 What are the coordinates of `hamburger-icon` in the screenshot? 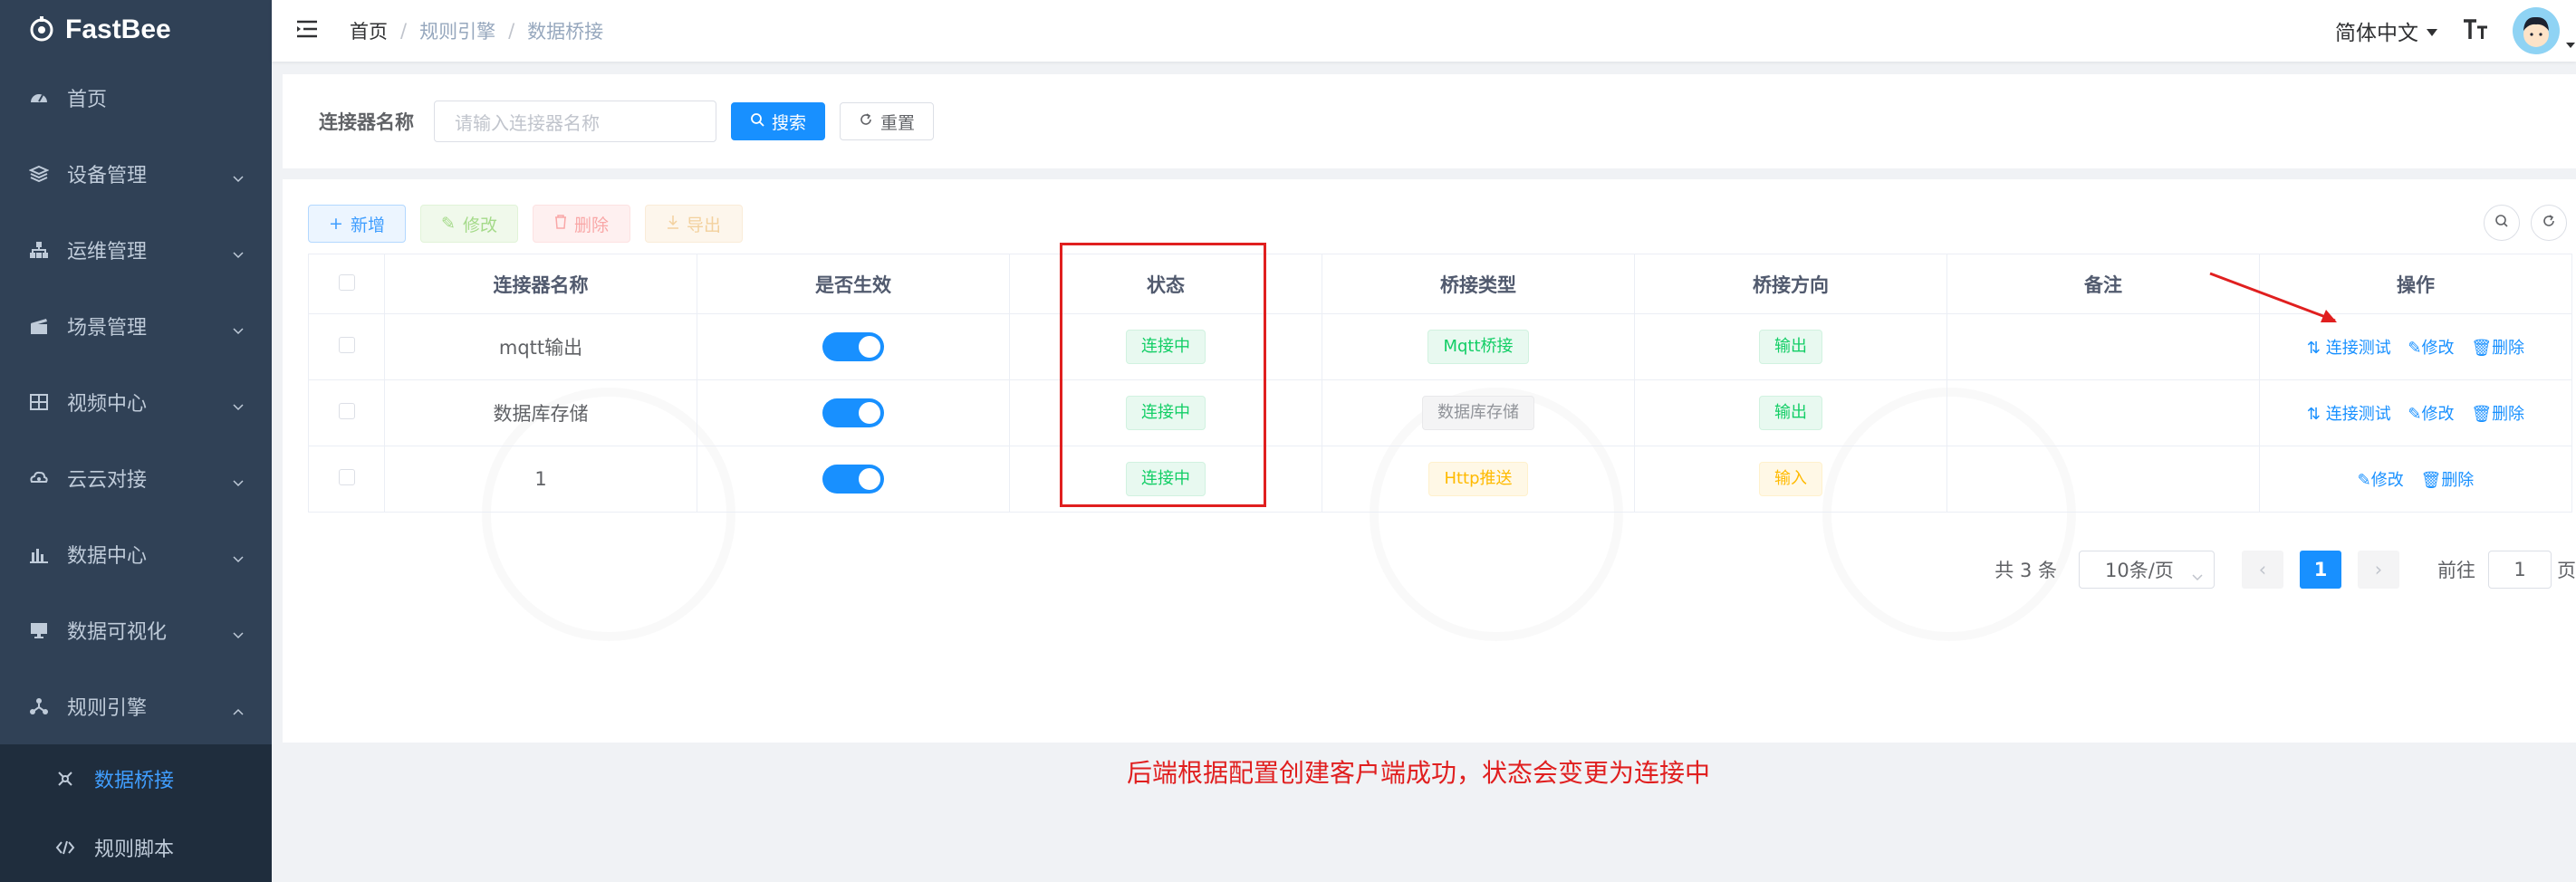 It's located at (307, 31).